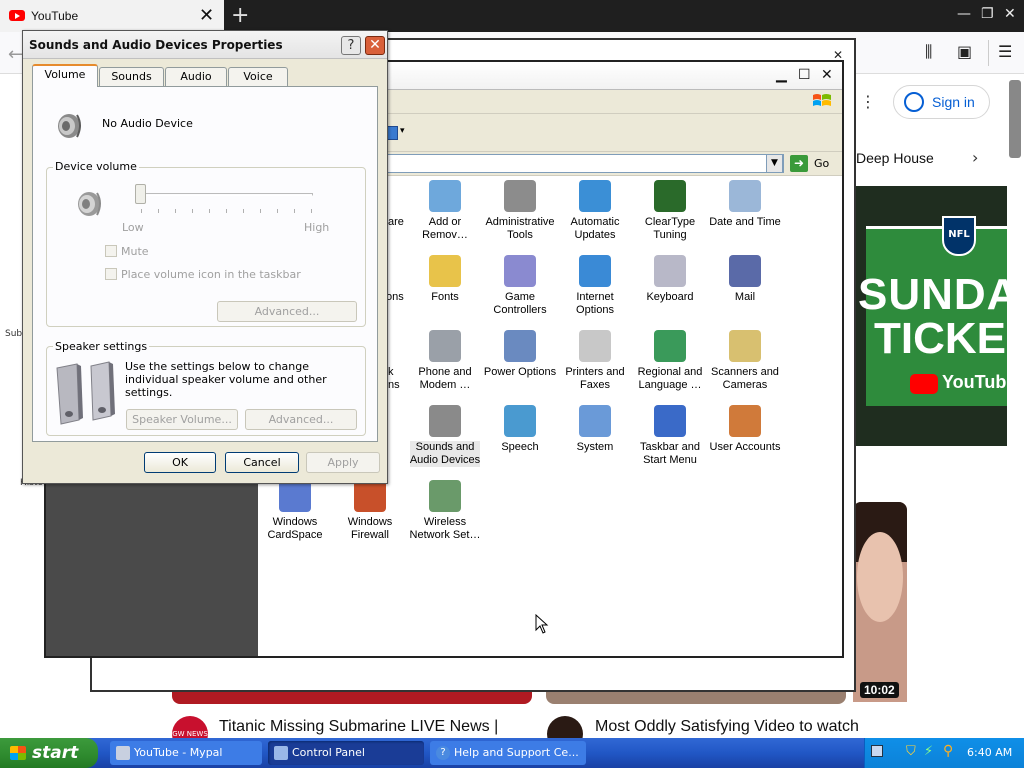 The height and width of the screenshot is (768, 1024). Describe the element at coordinates (445, 436) in the screenshot. I see `control-panel-item: Sounds and Audio Devices` at that location.